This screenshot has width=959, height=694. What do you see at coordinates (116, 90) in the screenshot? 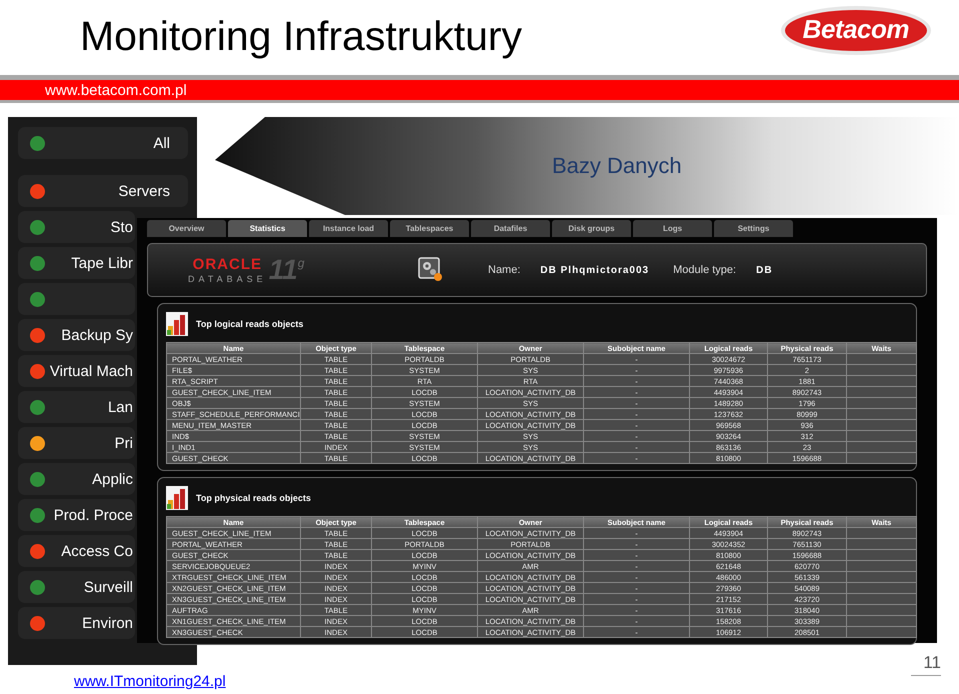
I see `website-url: www.betacom.com.pl` at bounding box center [116, 90].